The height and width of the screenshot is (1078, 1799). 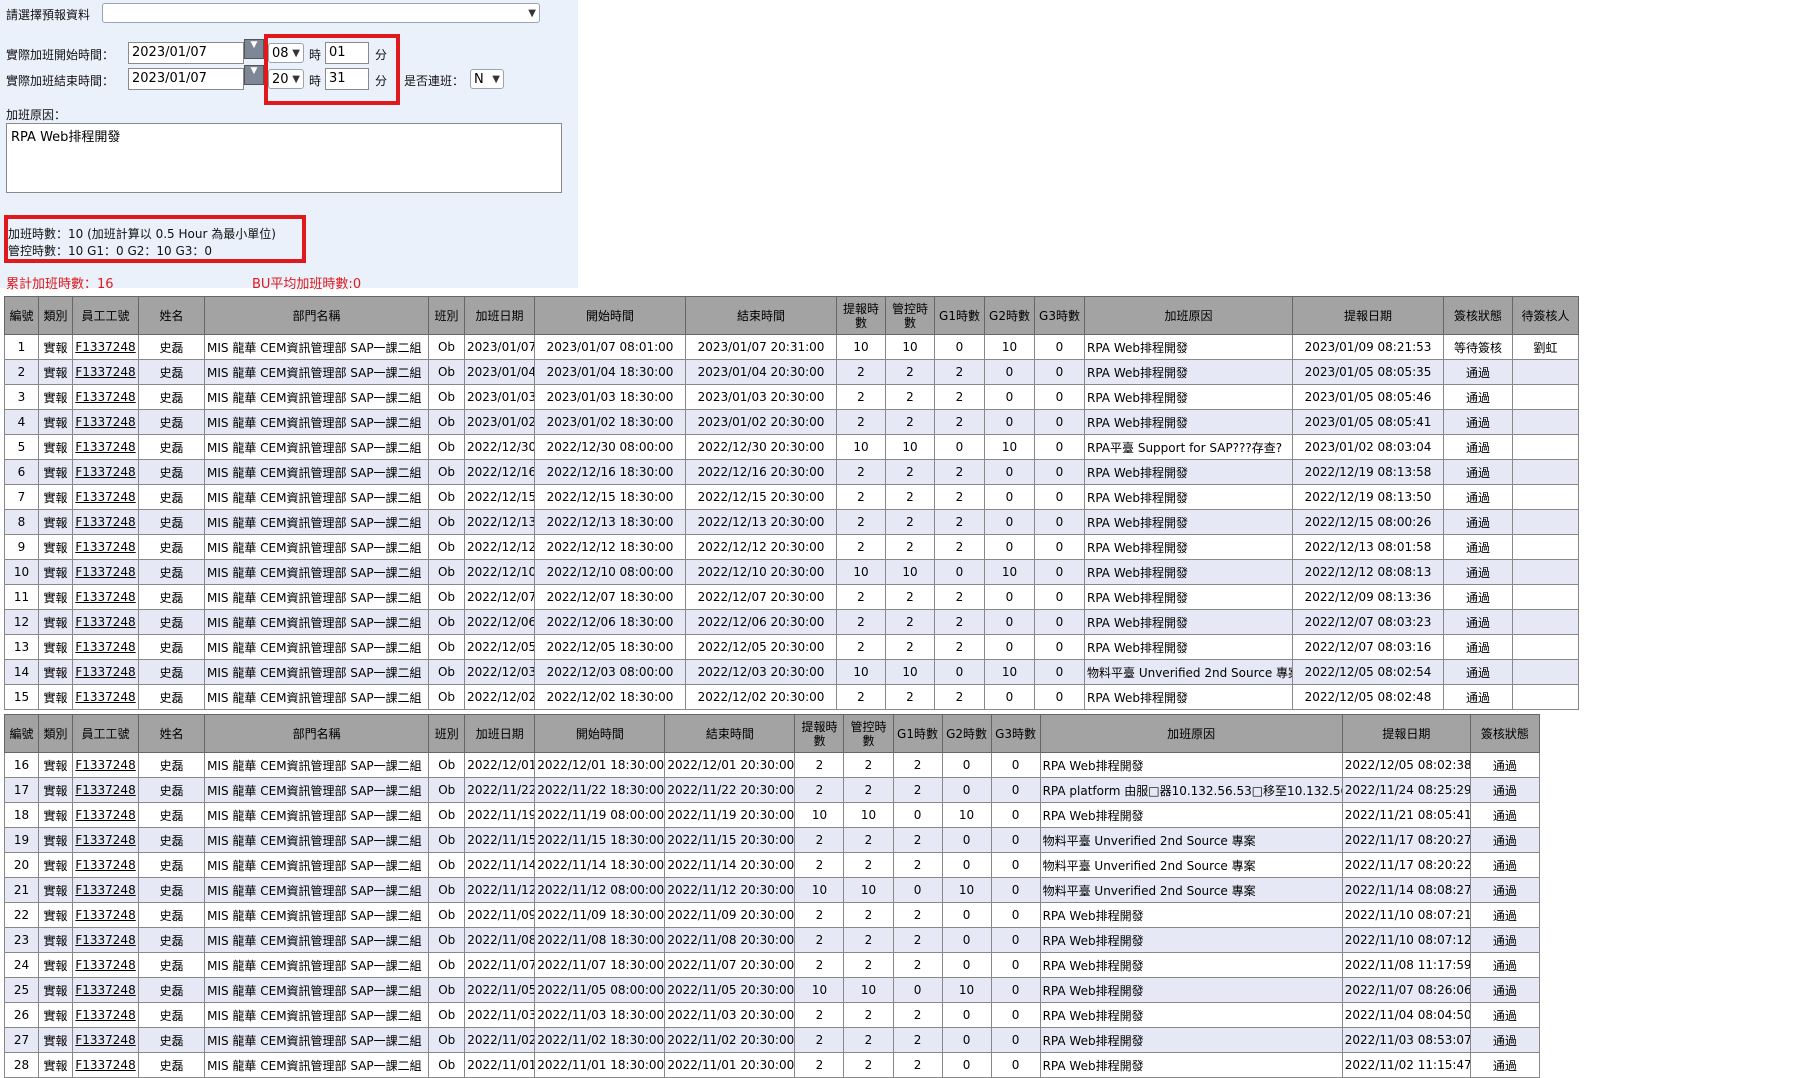 What do you see at coordinates (434, 81) in the screenshot?
I see `consecutive-shift-label: 是否連班：` at bounding box center [434, 81].